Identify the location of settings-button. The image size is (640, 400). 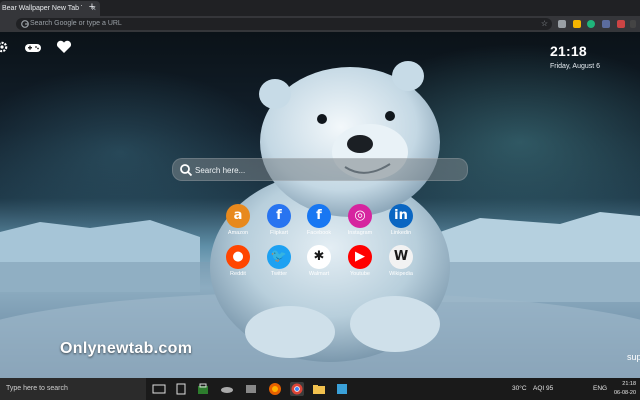
(4, 46).